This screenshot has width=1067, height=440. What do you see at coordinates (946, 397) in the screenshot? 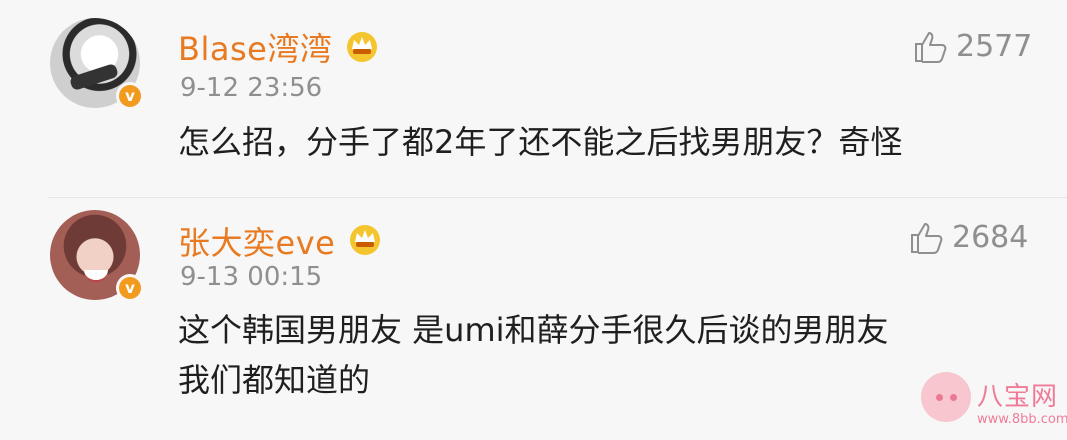
I see `baby-face-logo-icon` at bounding box center [946, 397].